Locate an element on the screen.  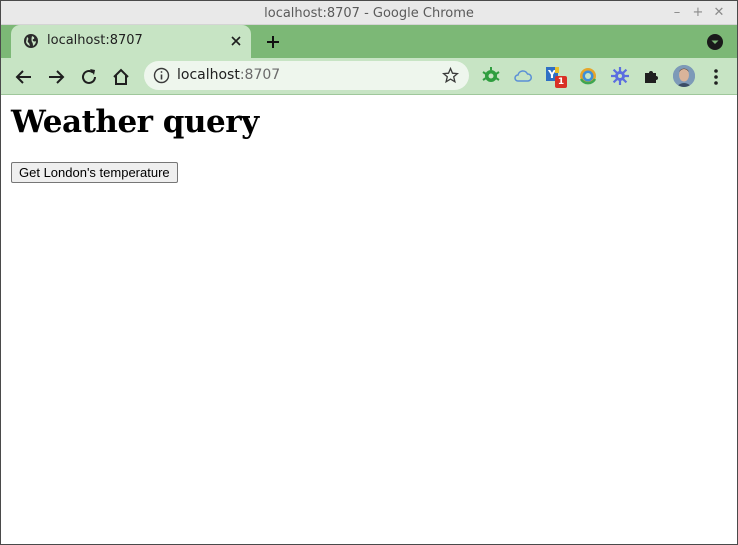
forward-icon is located at coordinates (56, 77).